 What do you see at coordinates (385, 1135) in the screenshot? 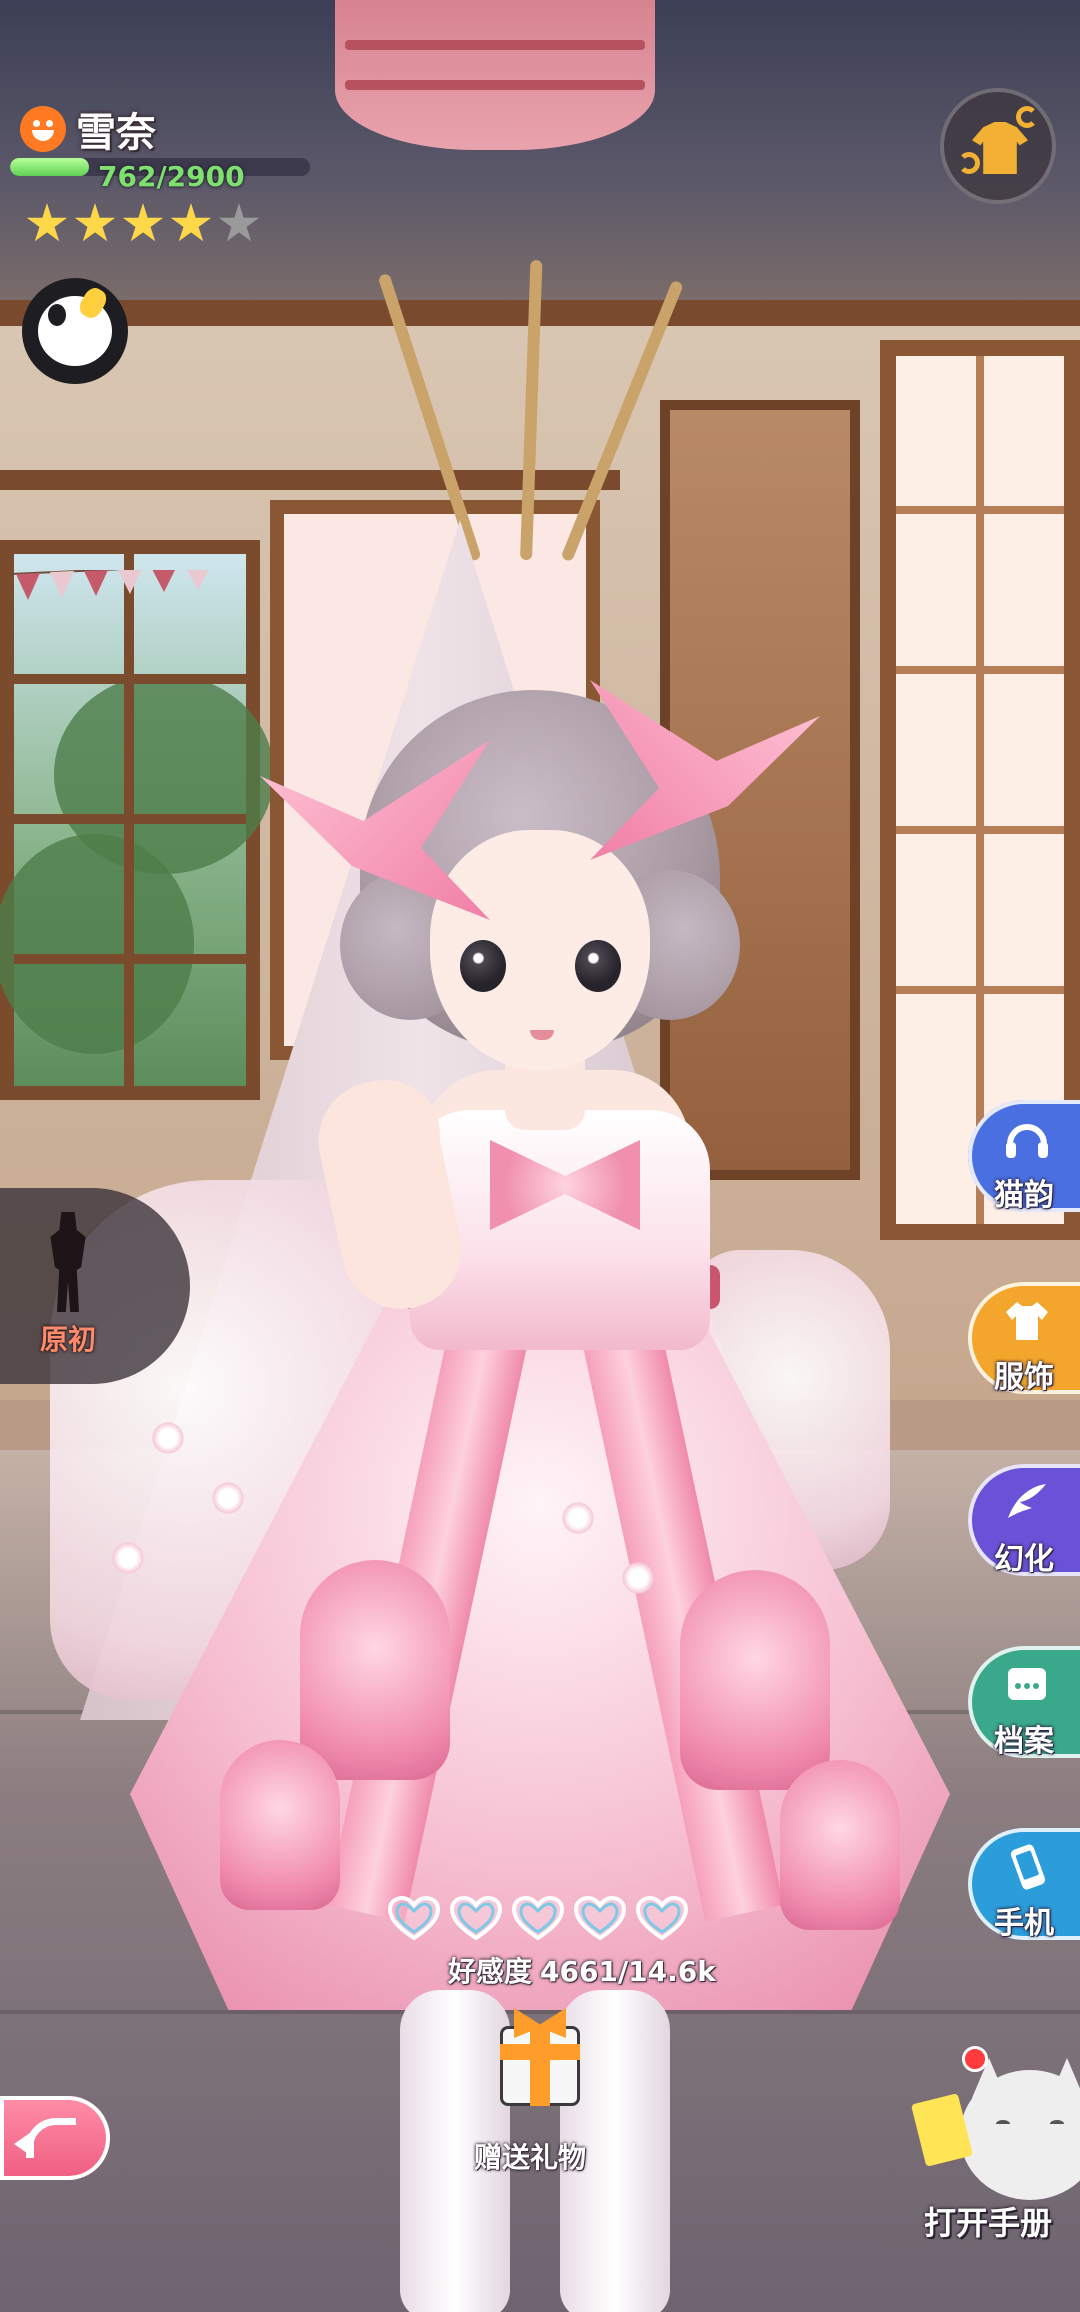
I see `hand-left` at bounding box center [385, 1135].